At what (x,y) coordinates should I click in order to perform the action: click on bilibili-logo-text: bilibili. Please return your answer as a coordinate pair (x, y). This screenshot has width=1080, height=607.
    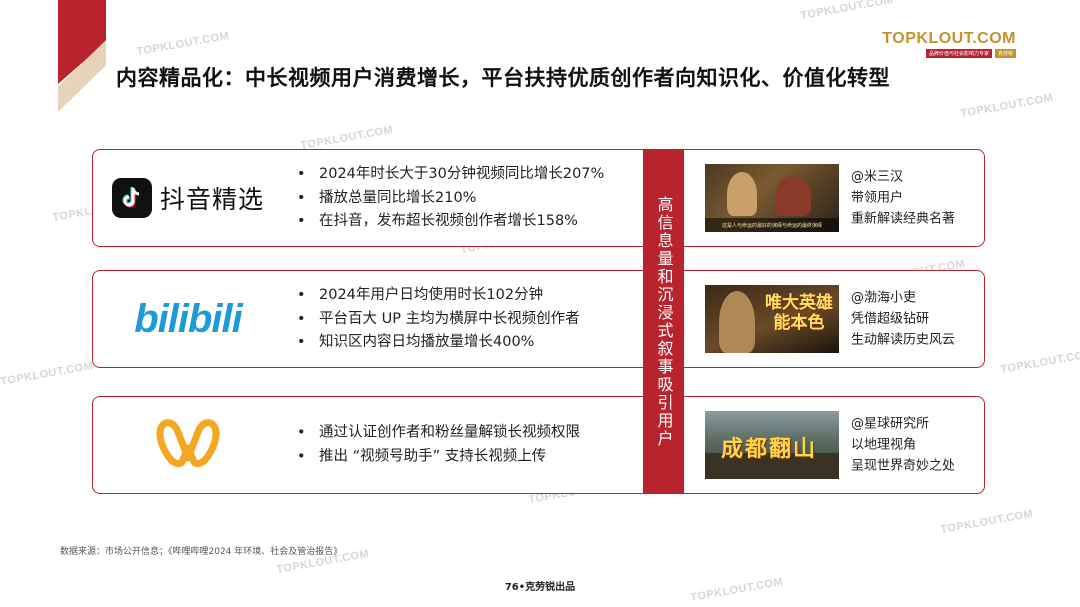
    Looking at the image, I should click on (188, 318).